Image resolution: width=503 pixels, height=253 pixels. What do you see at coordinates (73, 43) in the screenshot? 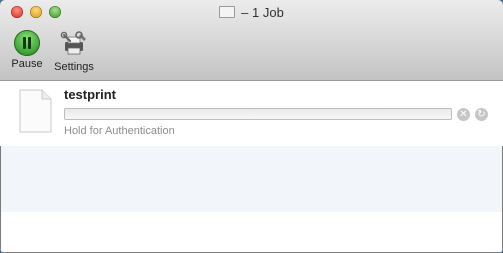
I see `settings-icon` at bounding box center [73, 43].